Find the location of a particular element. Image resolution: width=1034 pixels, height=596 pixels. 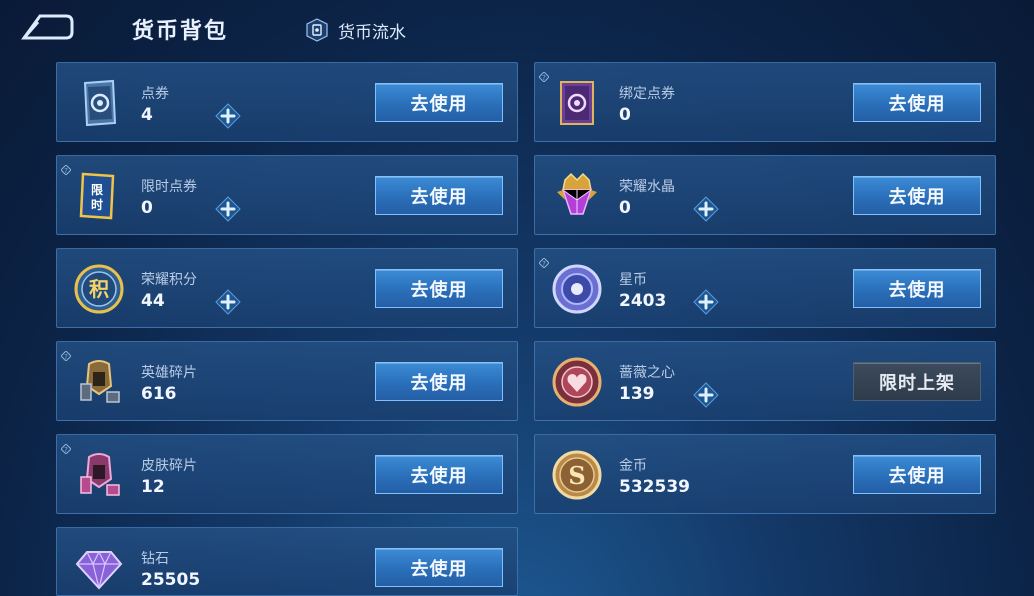

currency-card-rose-heart: 蔷薇之心 139 限时上架 is located at coordinates (765, 381).